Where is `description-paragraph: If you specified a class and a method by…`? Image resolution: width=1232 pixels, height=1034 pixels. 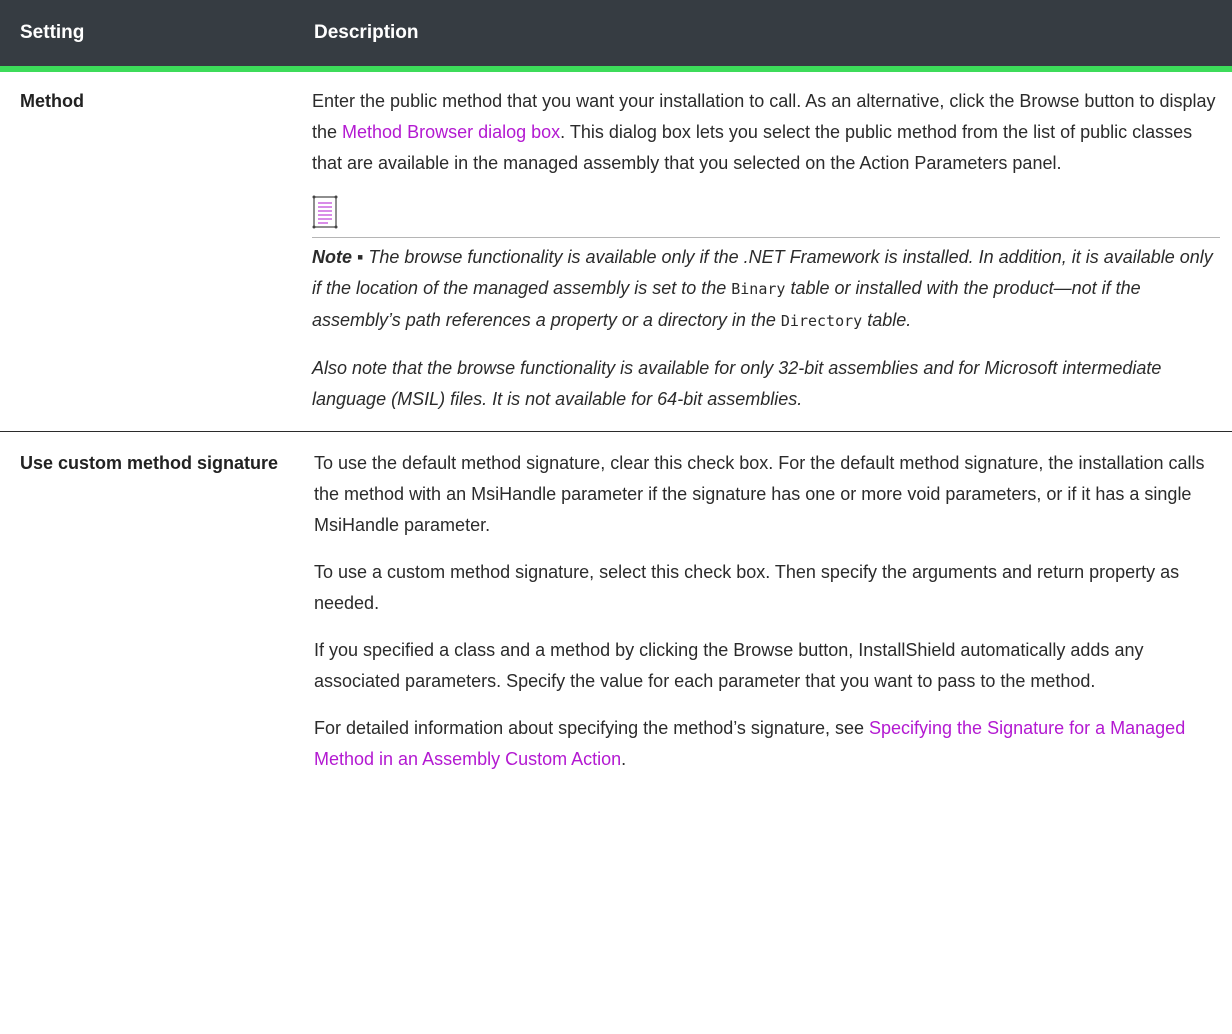
description-paragraph: If you specified a class and a method by… is located at coordinates (729, 665).